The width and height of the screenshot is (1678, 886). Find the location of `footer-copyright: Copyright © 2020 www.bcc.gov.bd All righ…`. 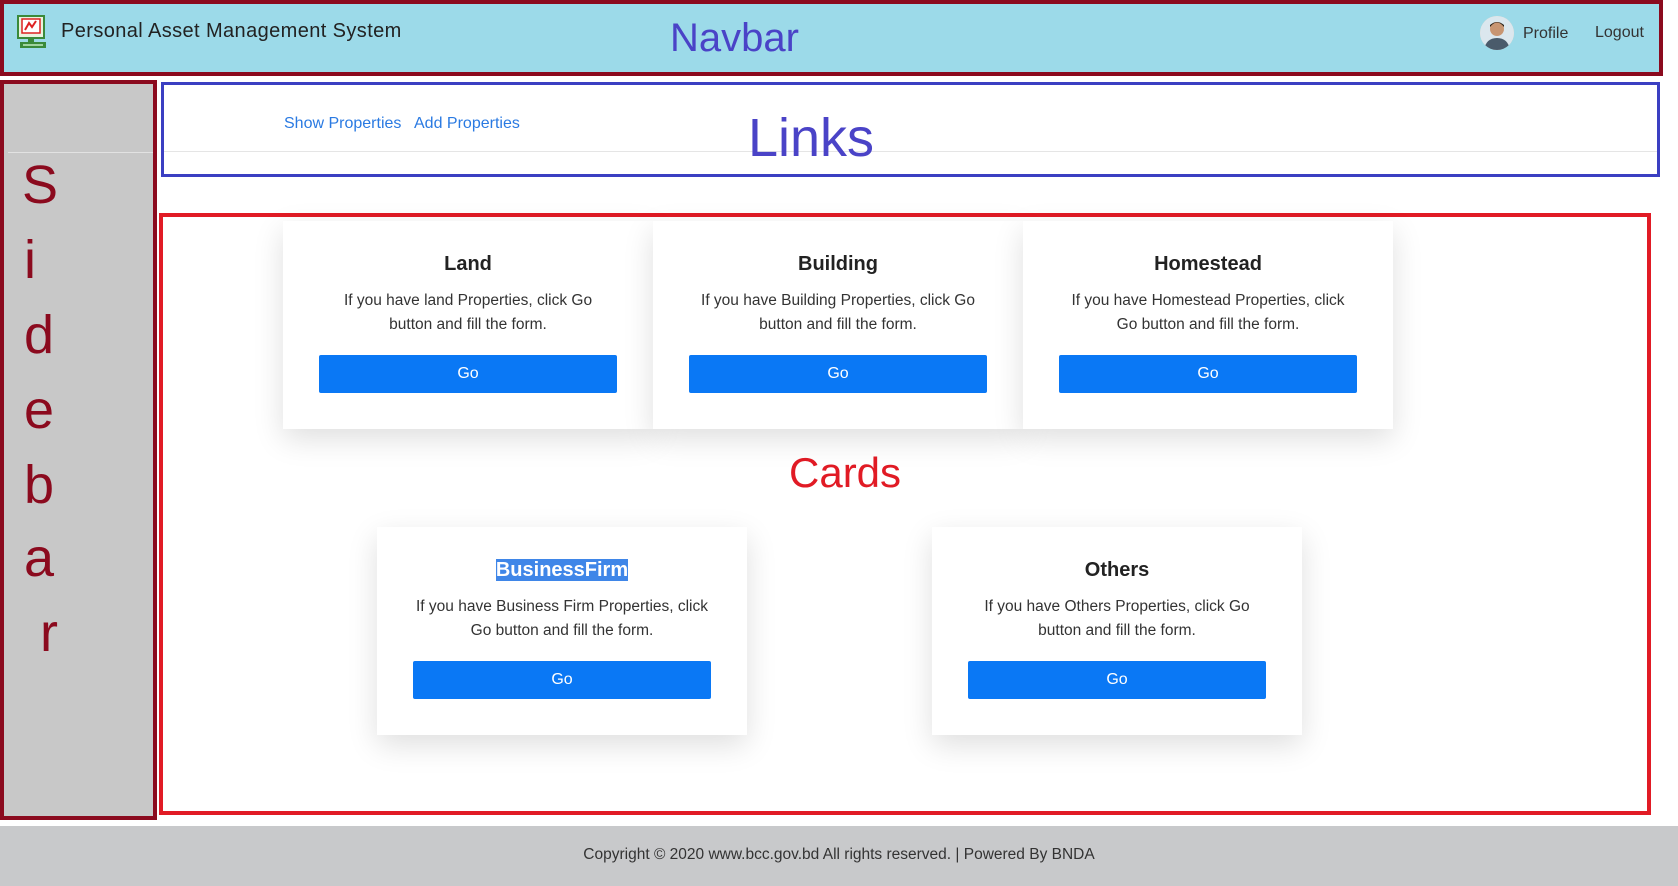

footer-copyright: Copyright © 2020 www.bcc.gov.bd All righ… is located at coordinates (839, 854).